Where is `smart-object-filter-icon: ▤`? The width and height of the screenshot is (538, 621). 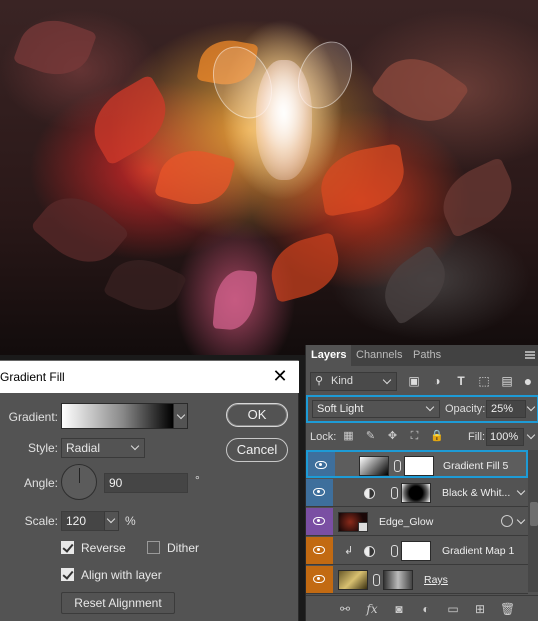 smart-object-filter-icon: ▤ is located at coordinates (507, 381).